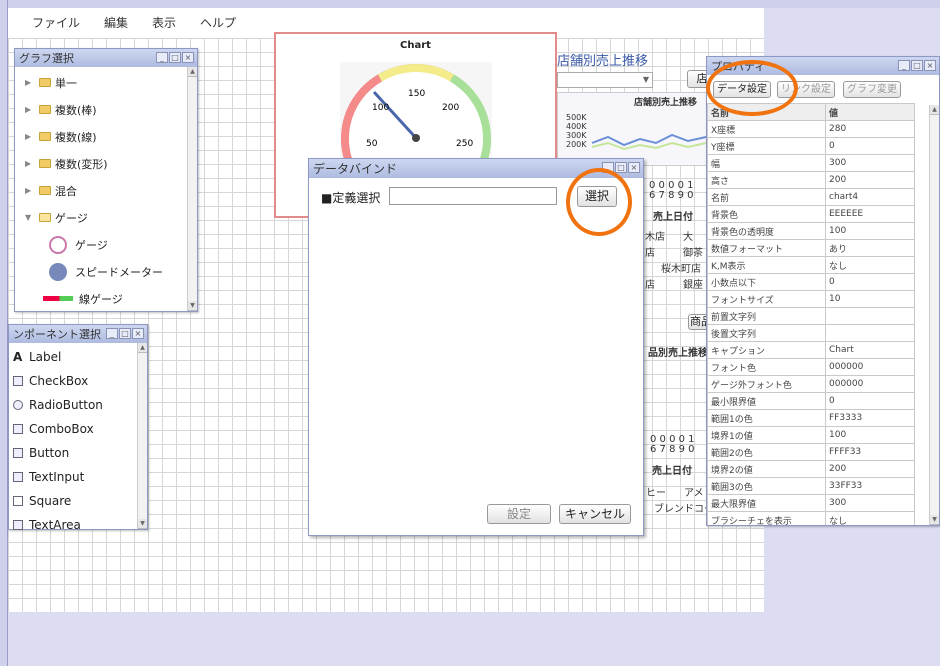  Describe the element at coordinates (106, 163) in the screenshot. I see `tree-folder-multi-variant: ▶ 複数(変形)` at that location.